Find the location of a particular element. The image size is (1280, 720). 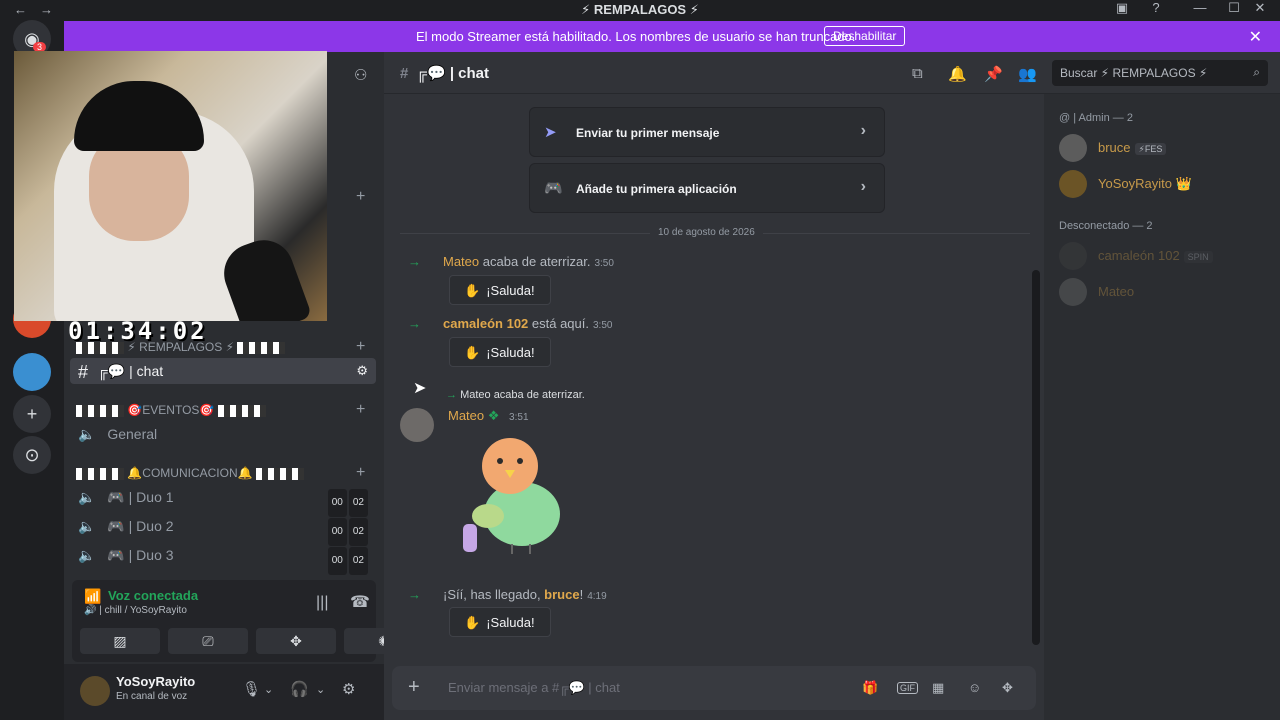

message-input: Enviar mensaje a #╔💬 | chat is located at coordinates (534, 688).